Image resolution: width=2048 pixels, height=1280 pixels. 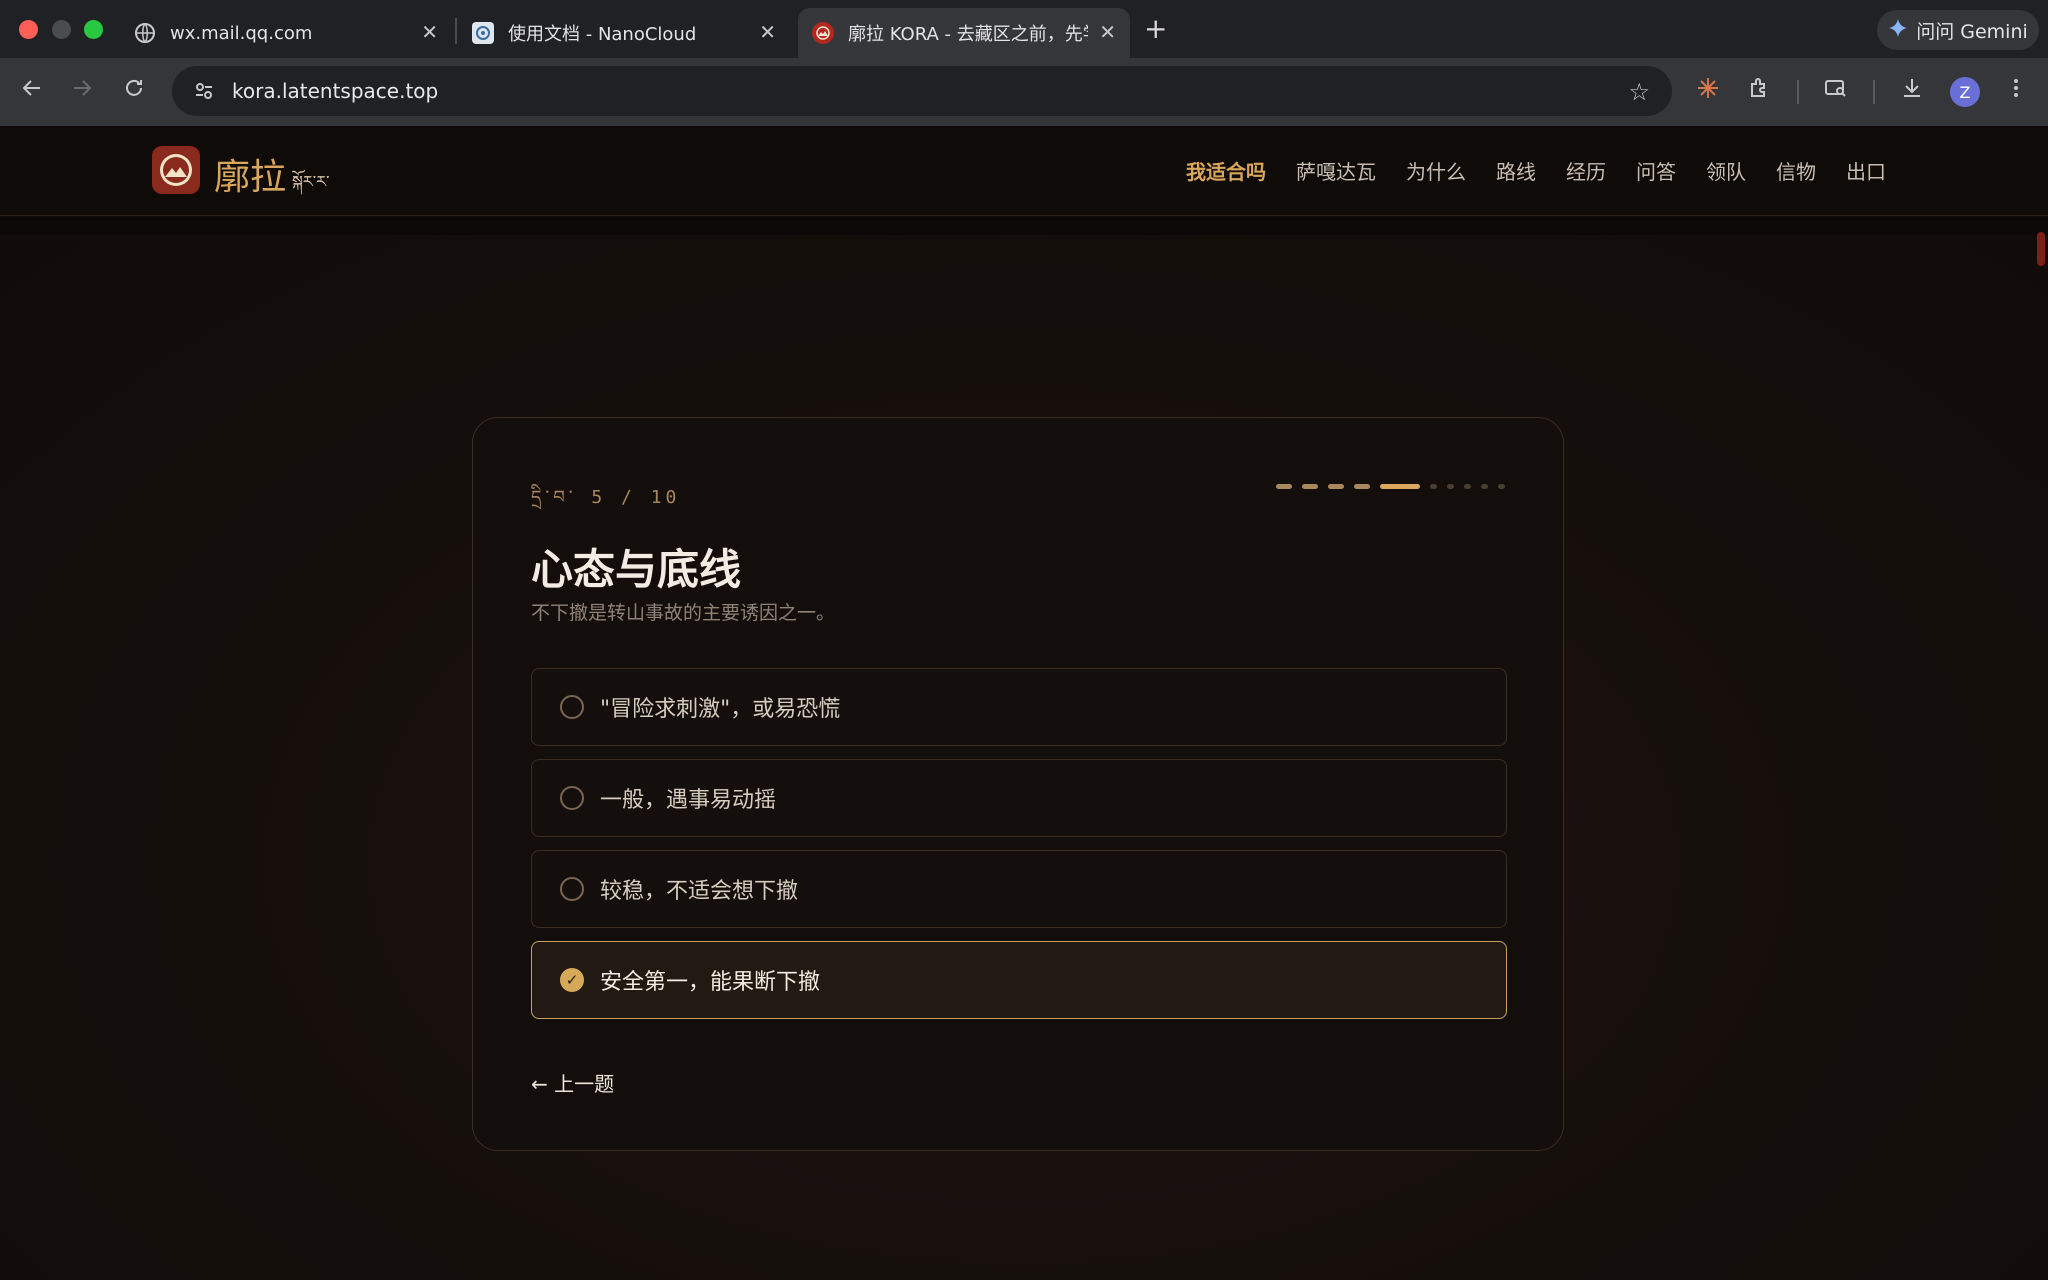 What do you see at coordinates (606, 497) in the screenshot?
I see `question-counter: དྲི་བ་ 5 / 10` at bounding box center [606, 497].